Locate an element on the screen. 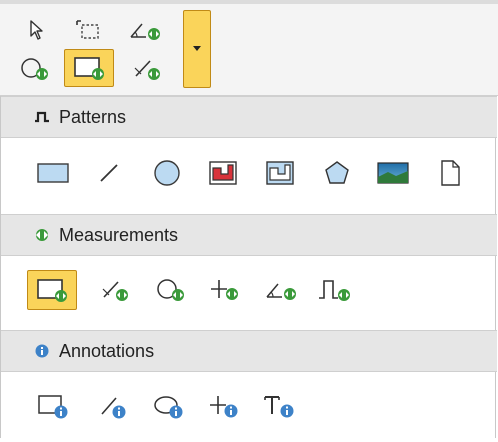 This screenshot has height=442, width=498. patterns-section-title: Patterns is located at coordinates (93, 116).